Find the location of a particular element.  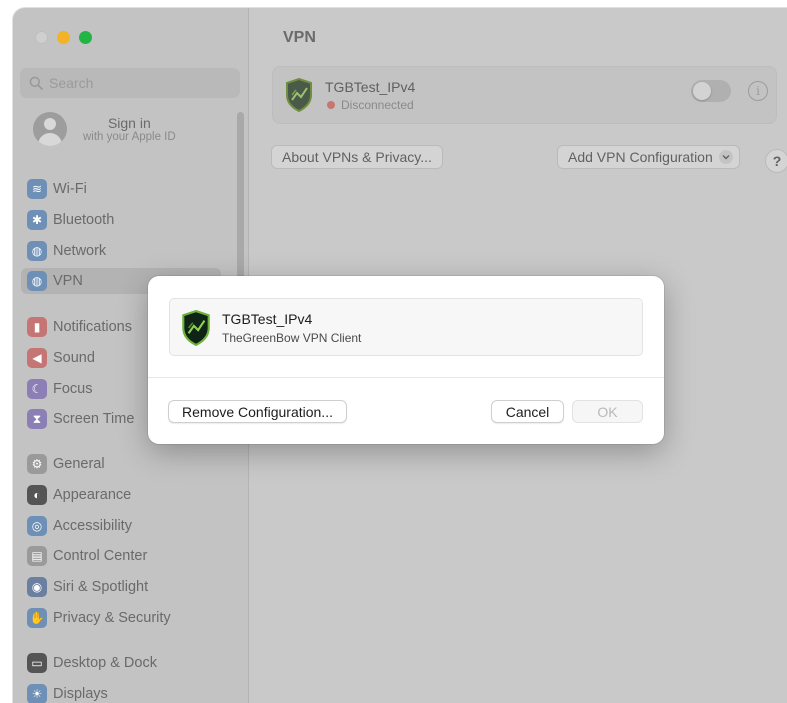

sidebar-item-label: Displays is located at coordinates (80, 693).